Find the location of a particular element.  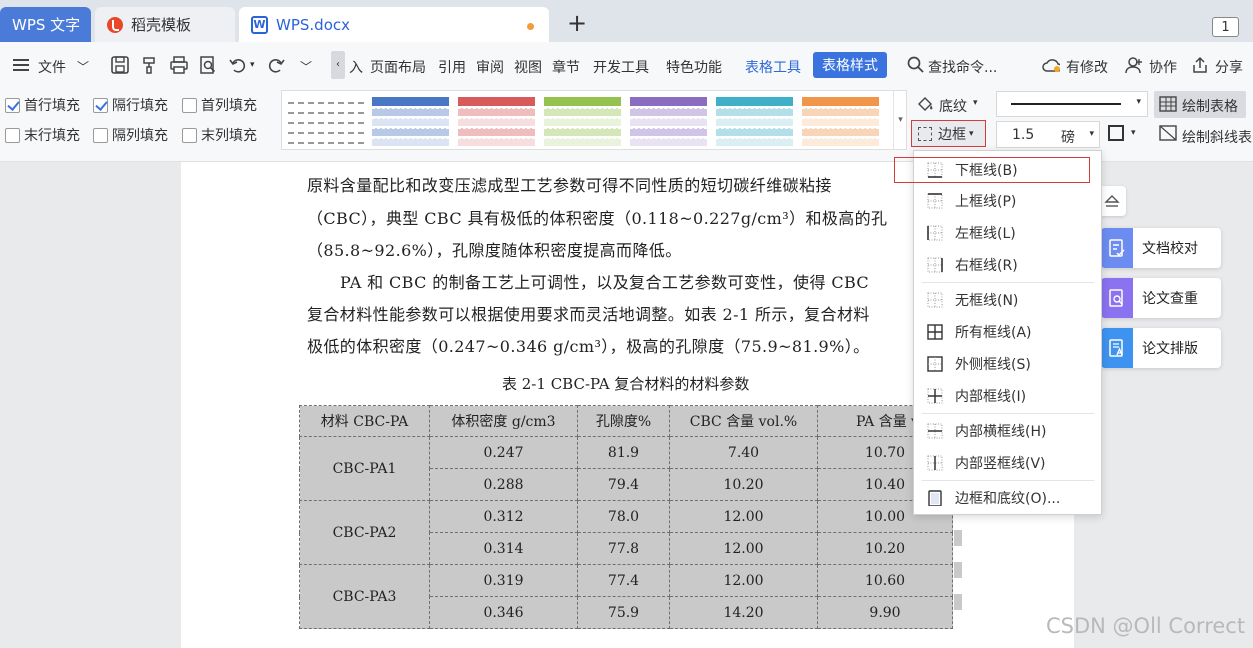

print-icon is located at coordinates (179, 65).